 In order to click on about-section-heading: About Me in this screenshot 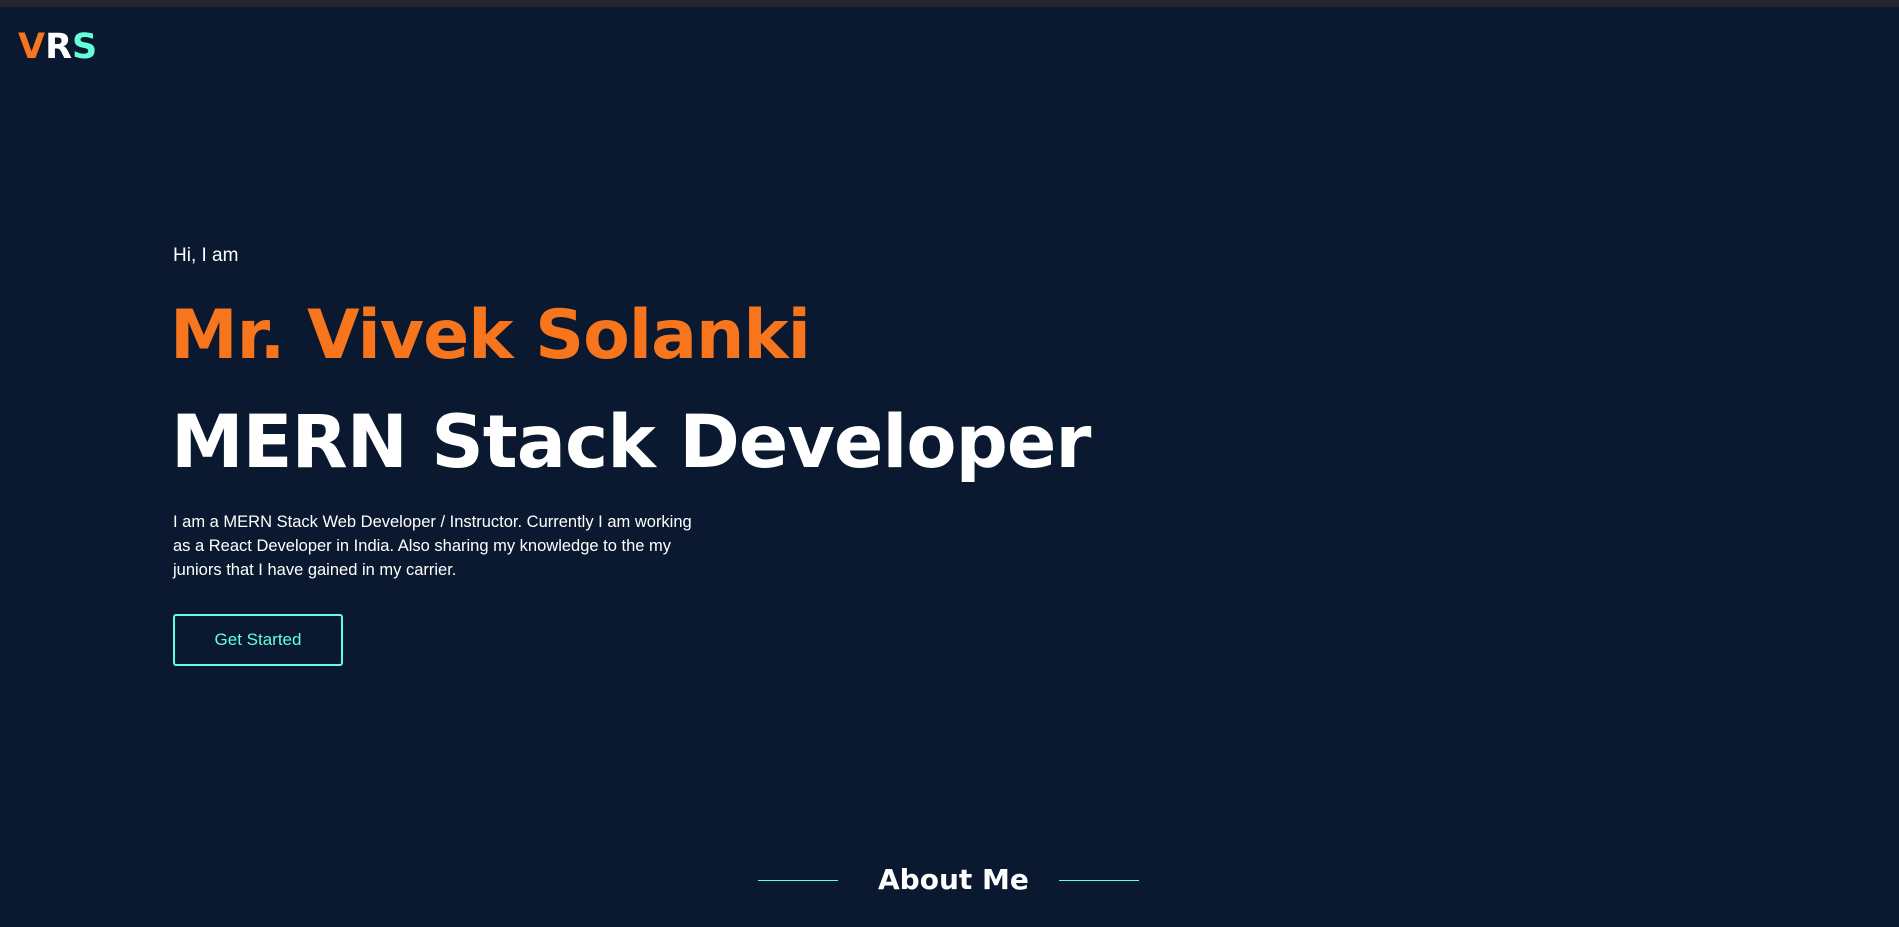, I will do `click(948, 880)`.